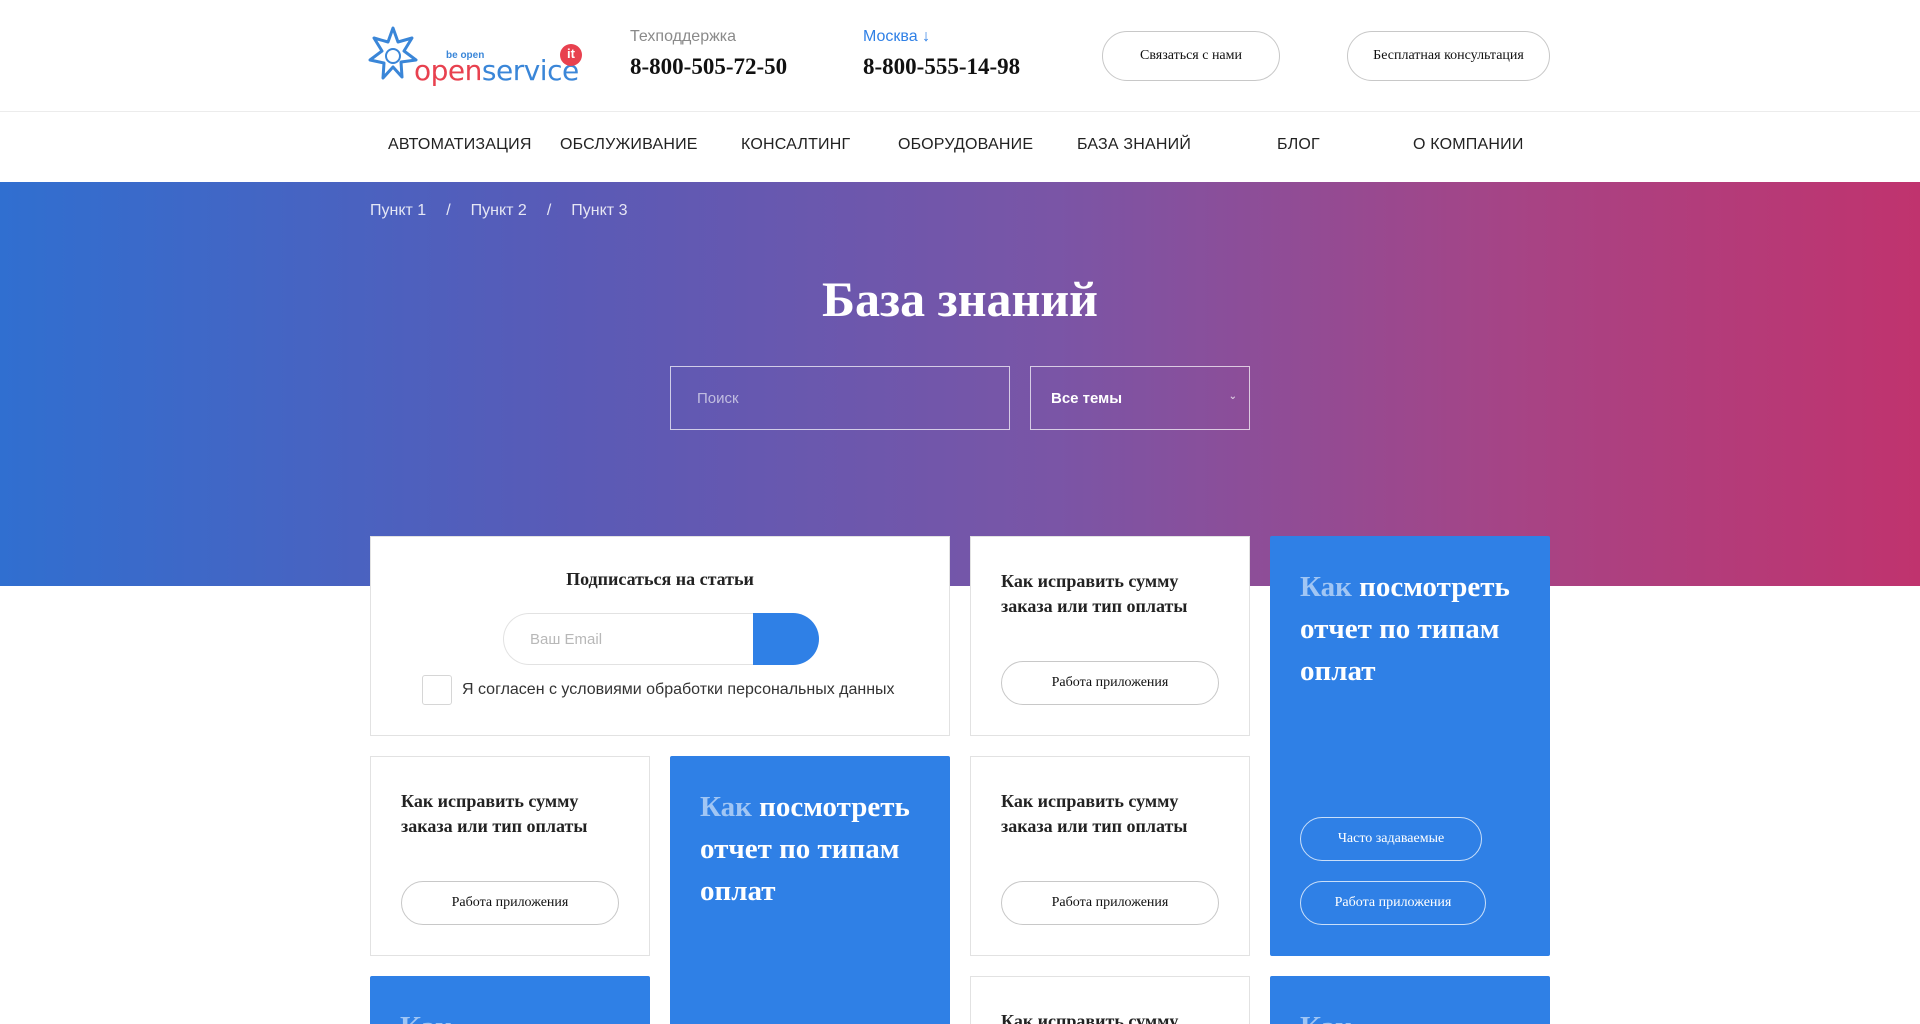 This screenshot has width=1920, height=1024. I want to click on city-phone: 8-800-555-14-98, so click(941, 67).